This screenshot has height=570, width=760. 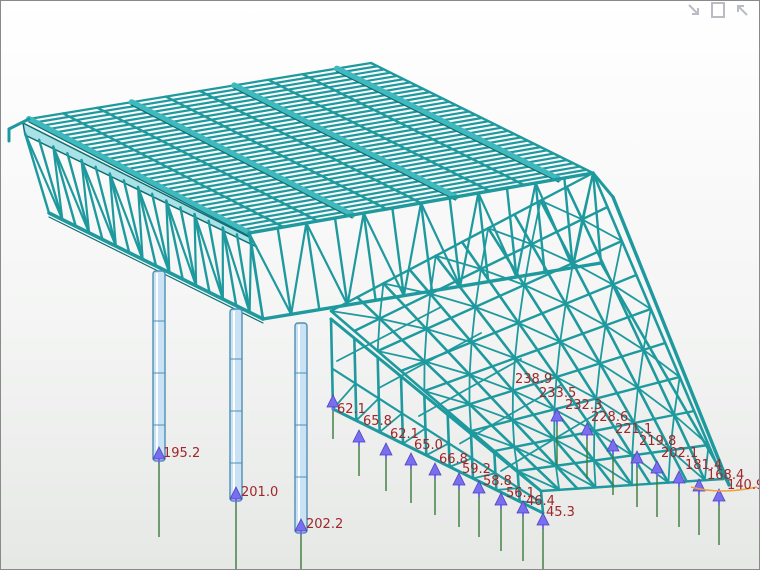 What do you see at coordinates (259, 492) in the screenshot?
I see `reaction-label-column: 201.0` at bounding box center [259, 492].